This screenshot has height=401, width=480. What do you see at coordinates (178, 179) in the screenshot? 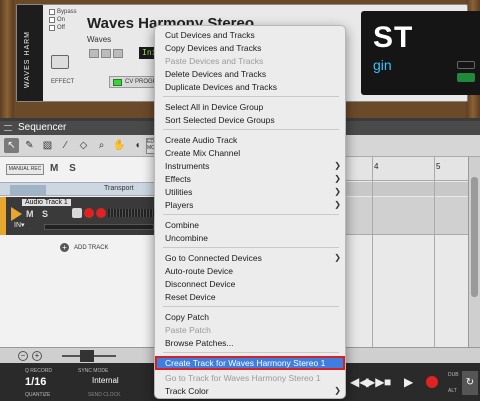
I see `menu-effects-label: Effects` at bounding box center [178, 179].